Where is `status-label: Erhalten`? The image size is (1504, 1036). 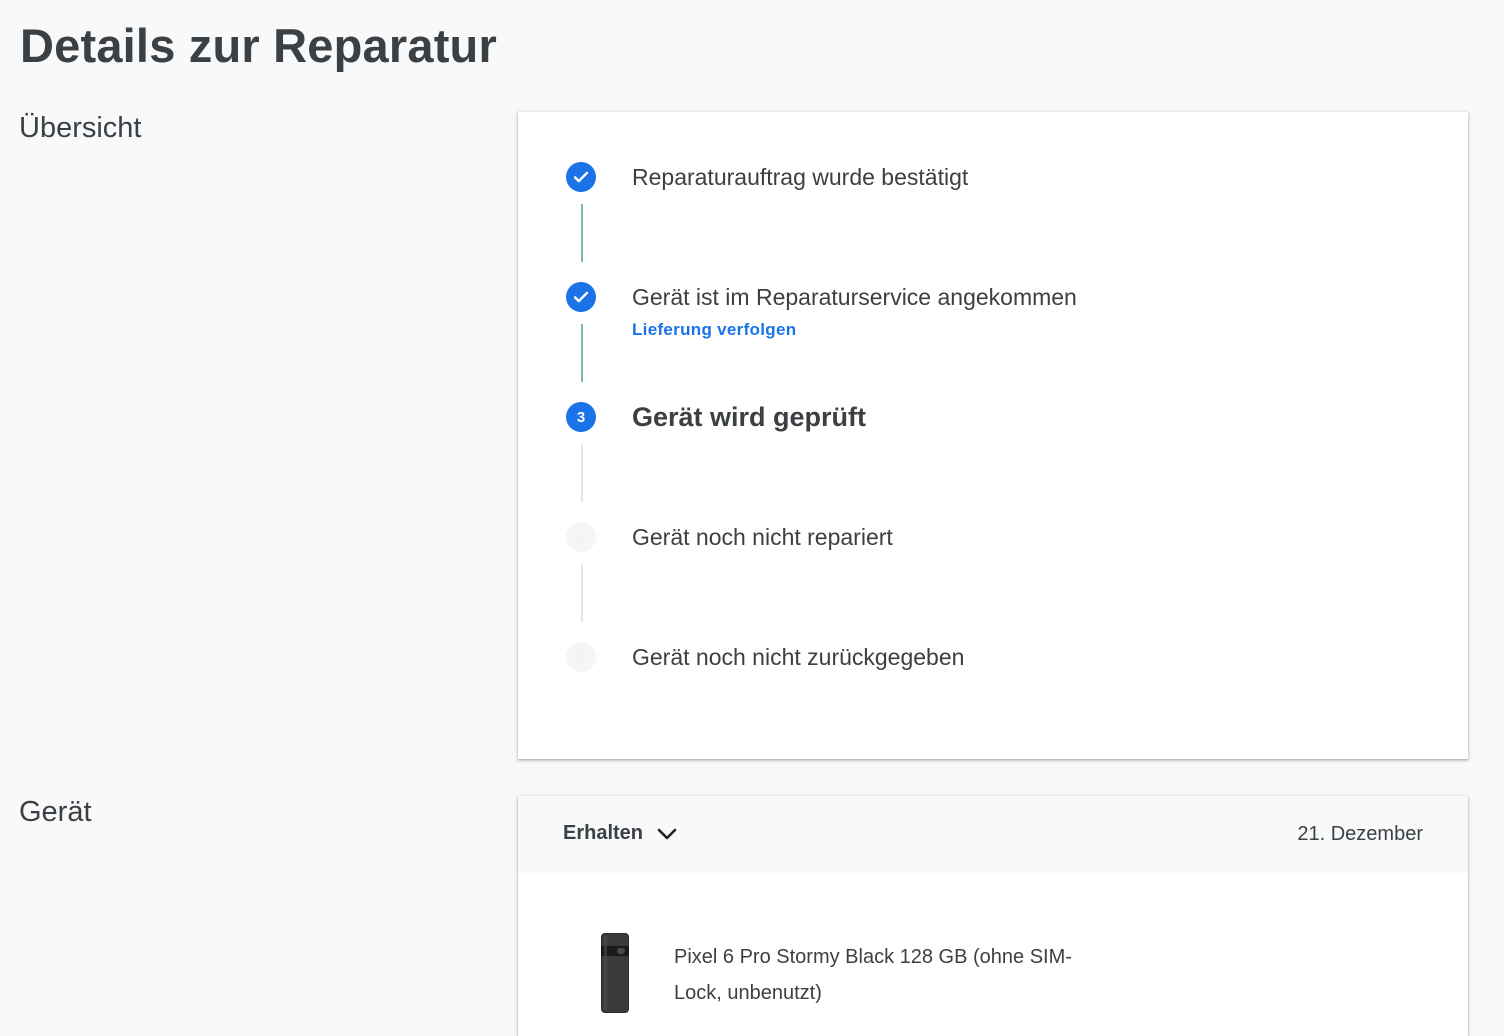
status-label: Erhalten is located at coordinates (603, 833).